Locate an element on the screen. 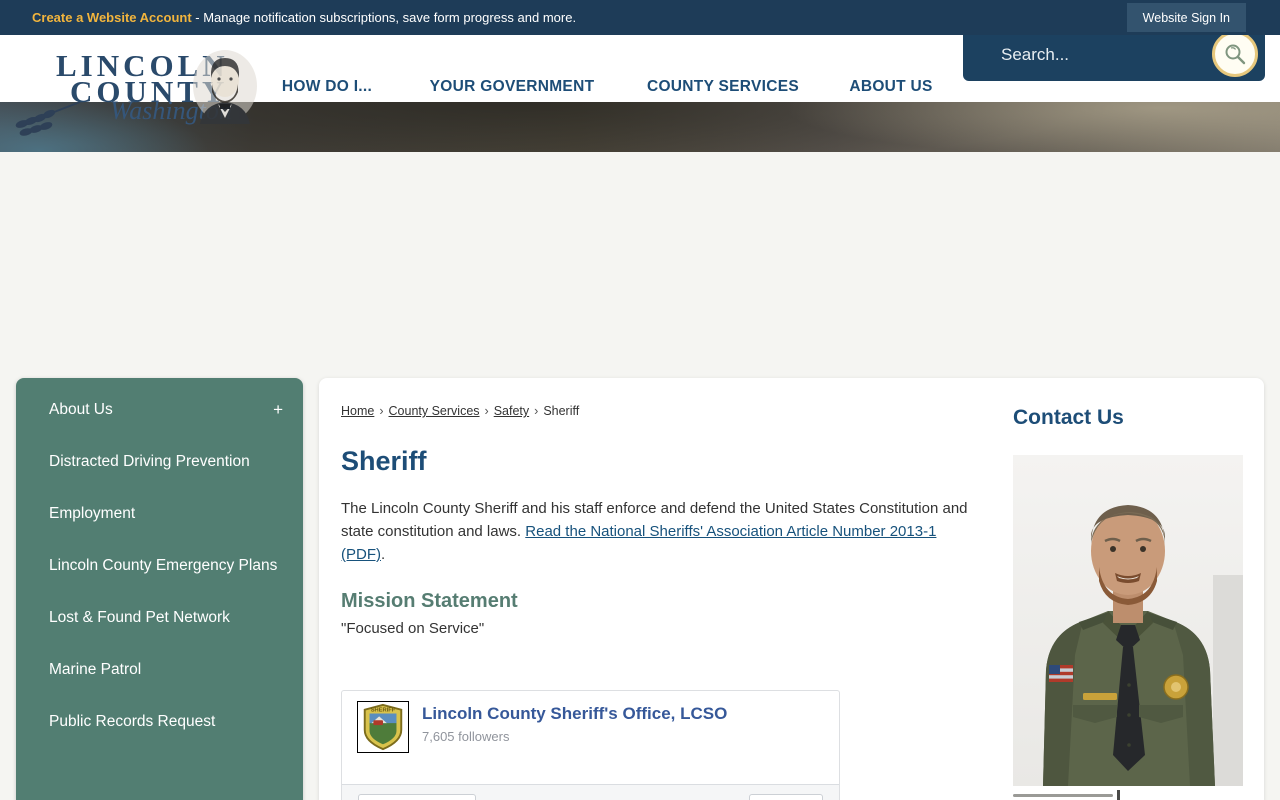  facebook-action-bar: f Follow Page ➦ Share is located at coordinates (590, 792).